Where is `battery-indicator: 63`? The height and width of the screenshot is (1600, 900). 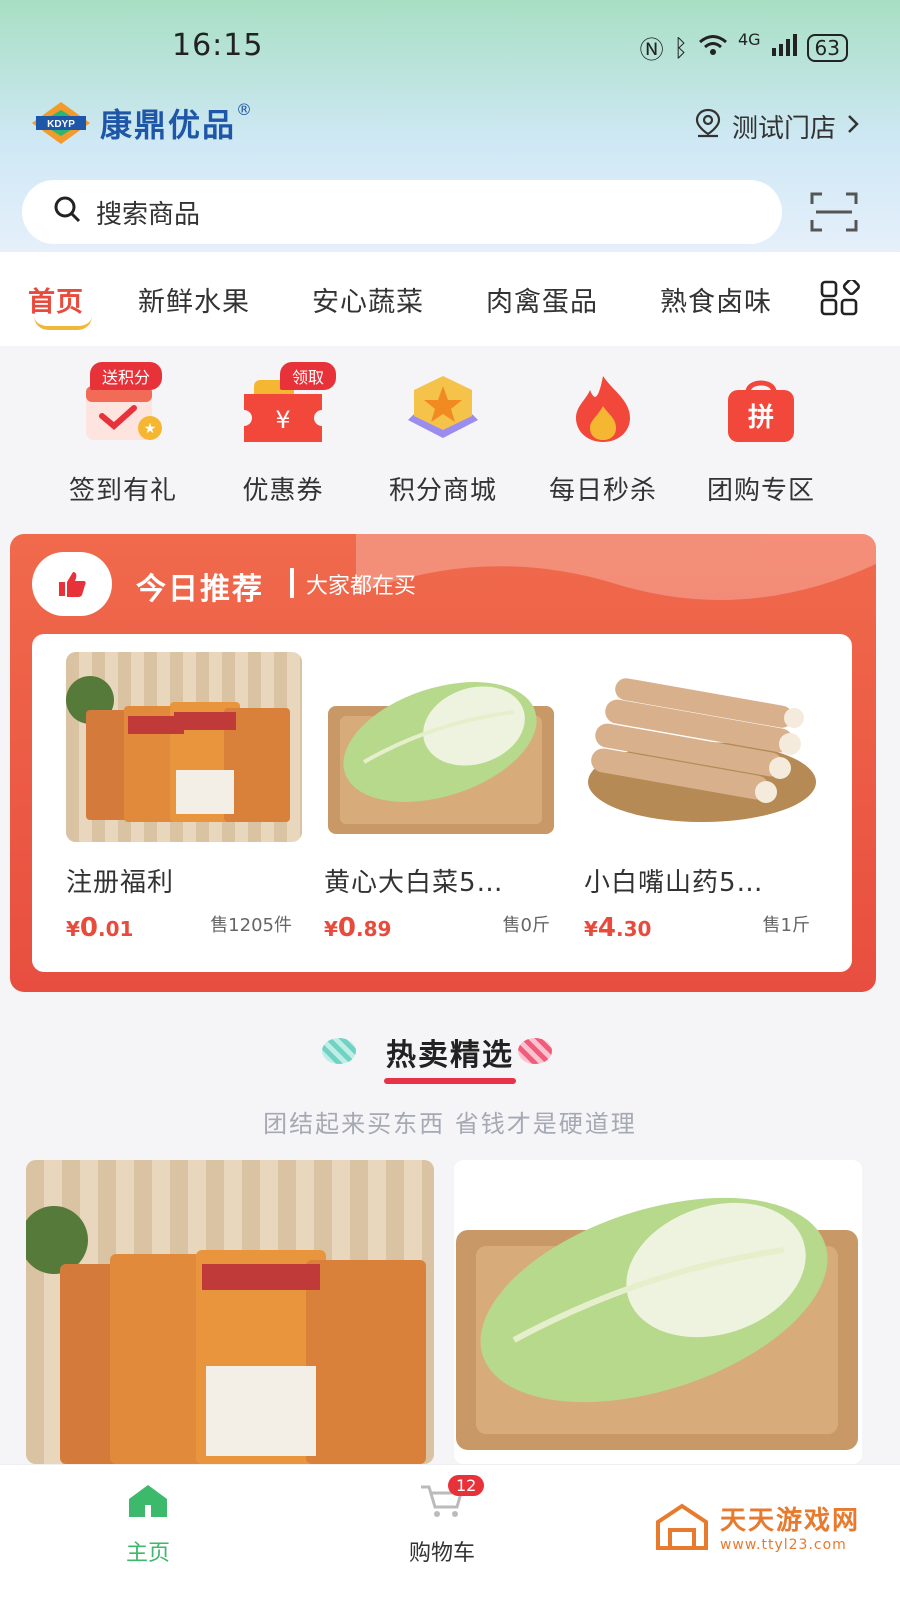
battery-indicator: 63 is located at coordinates (827, 47).